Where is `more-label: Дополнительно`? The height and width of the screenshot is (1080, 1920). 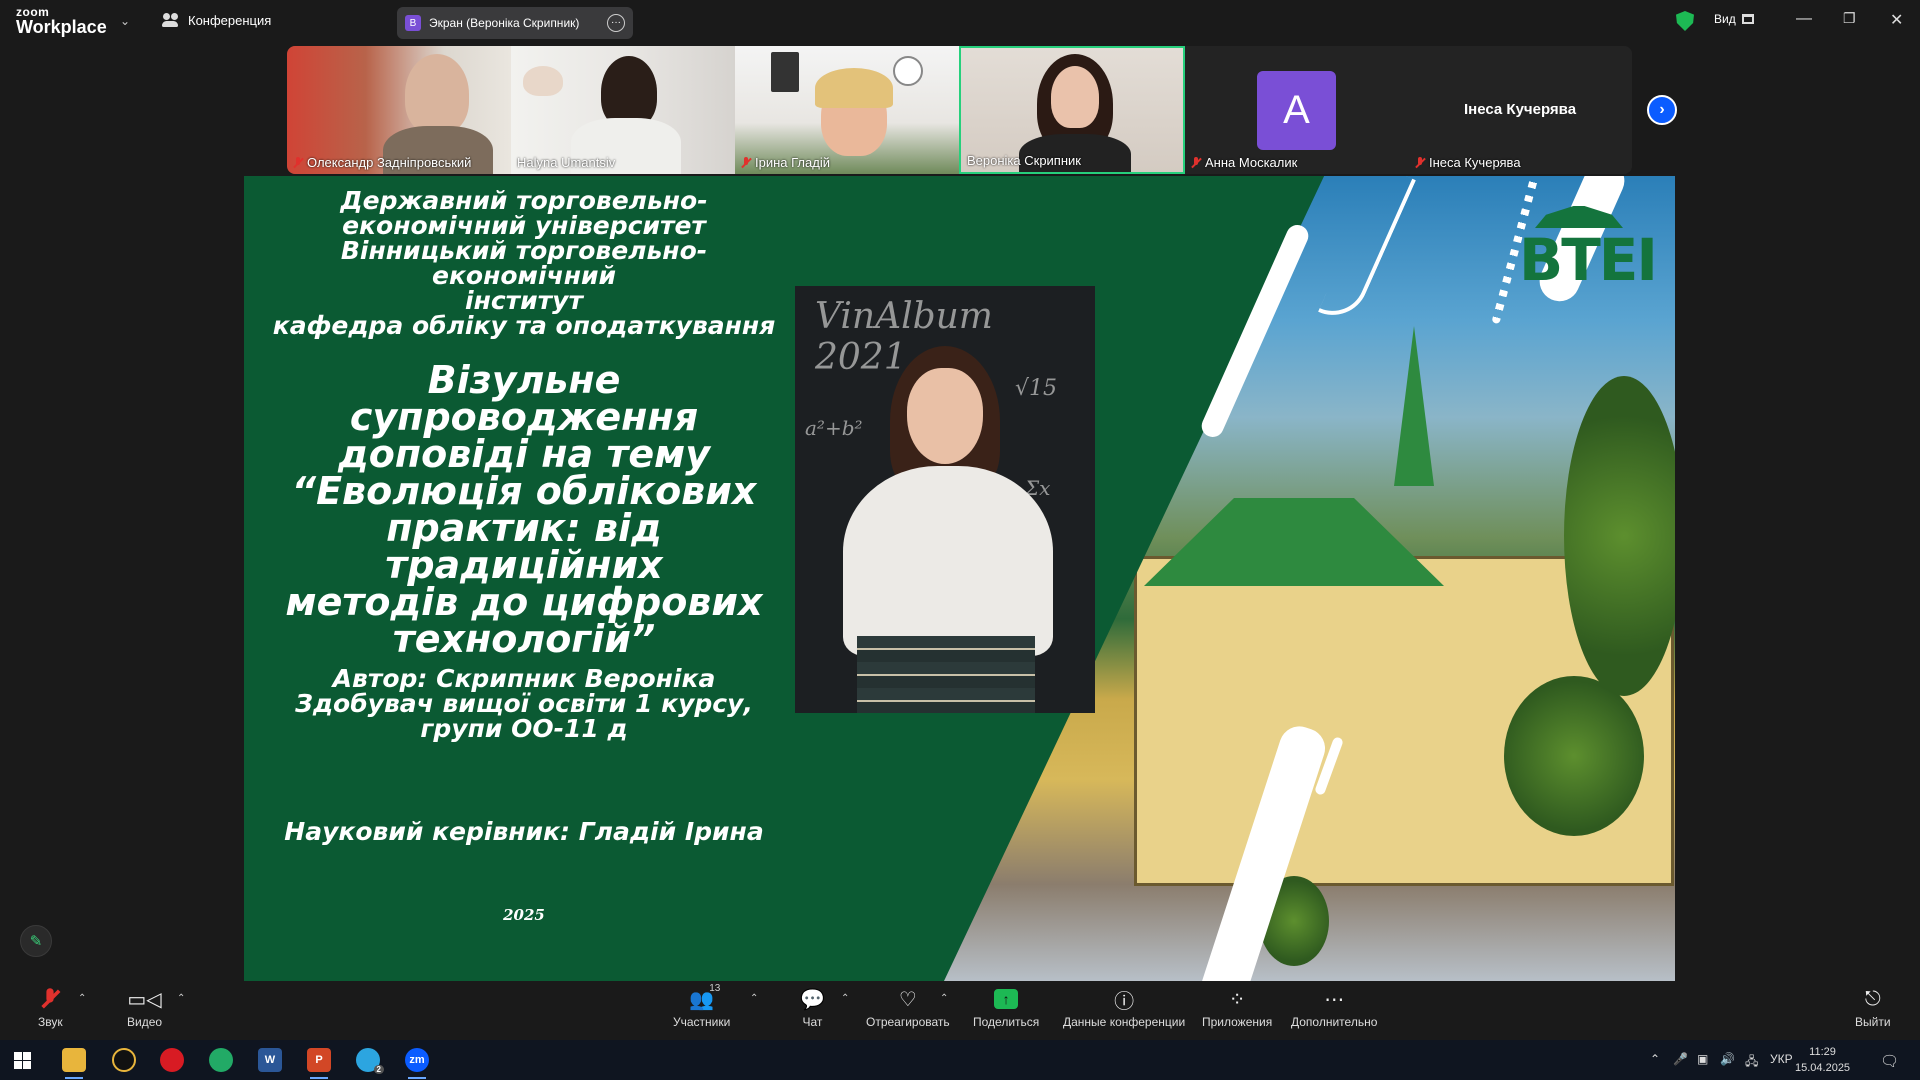 more-label: Дополнительно is located at coordinates (1334, 1022).